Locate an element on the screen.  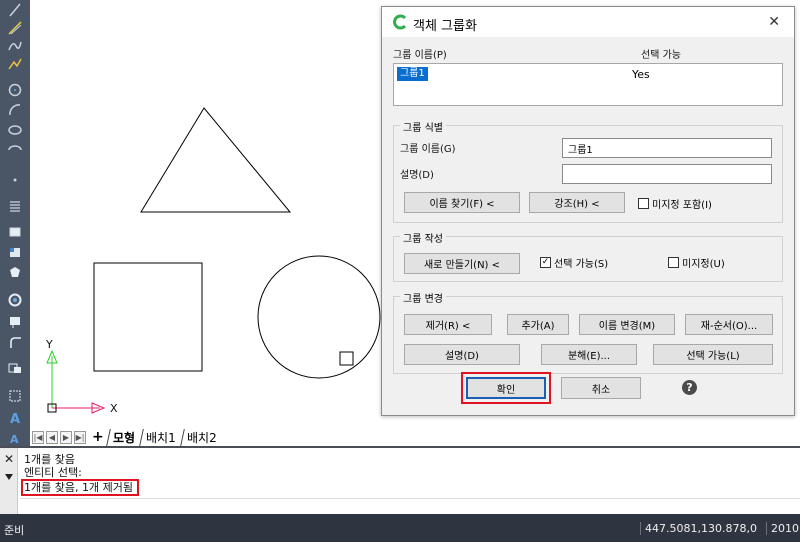
gradient-tool-icon is located at coordinates (15, 396).